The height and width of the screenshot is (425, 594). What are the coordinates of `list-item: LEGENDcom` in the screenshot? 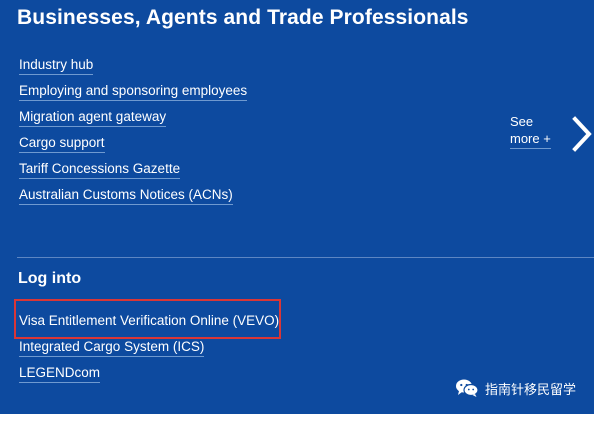 It's located at (149, 377).